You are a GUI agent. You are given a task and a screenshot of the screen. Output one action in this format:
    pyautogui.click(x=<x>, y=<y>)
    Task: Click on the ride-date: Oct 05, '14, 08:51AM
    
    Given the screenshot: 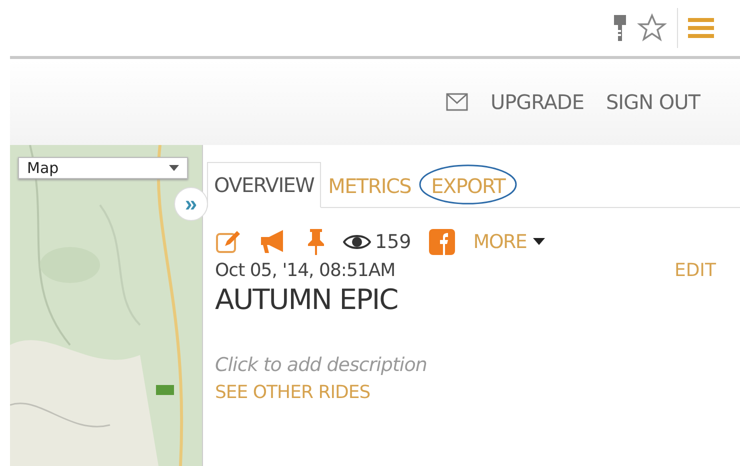 What is the action you would take?
    pyautogui.click(x=305, y=270)
    